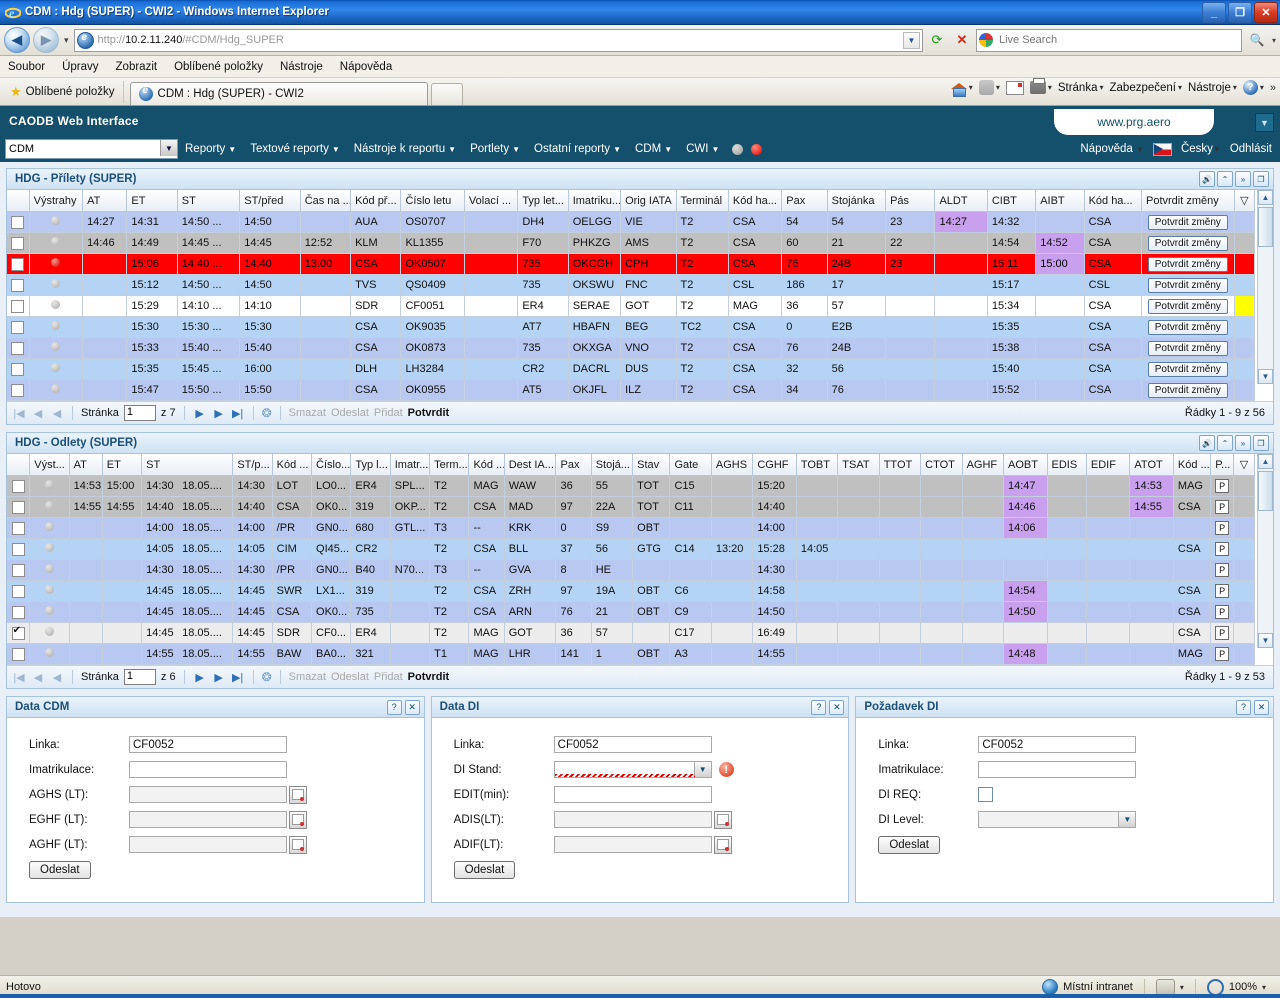 The image size is (1280, 998). Describe the element at coordinates (612, 591) in the screenshot. I see `cell-stoj: 19A` at that location.